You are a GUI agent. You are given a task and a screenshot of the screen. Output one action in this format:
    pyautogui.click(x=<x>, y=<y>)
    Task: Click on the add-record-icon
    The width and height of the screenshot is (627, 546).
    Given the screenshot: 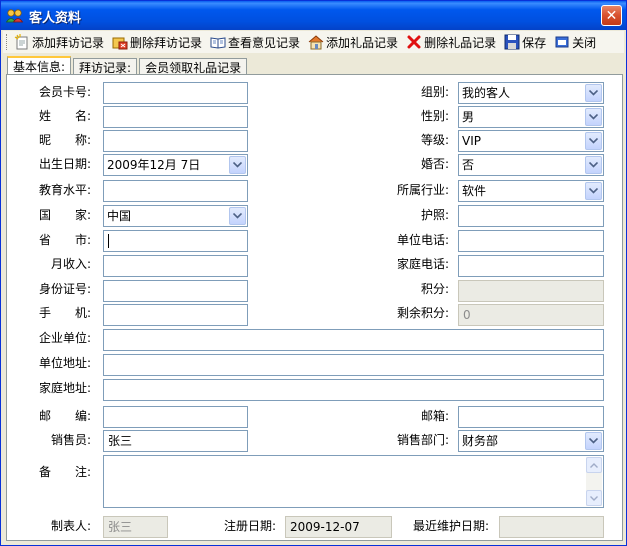 What is the action you would take?
    pyautogui.click(x=22, y=42)
    